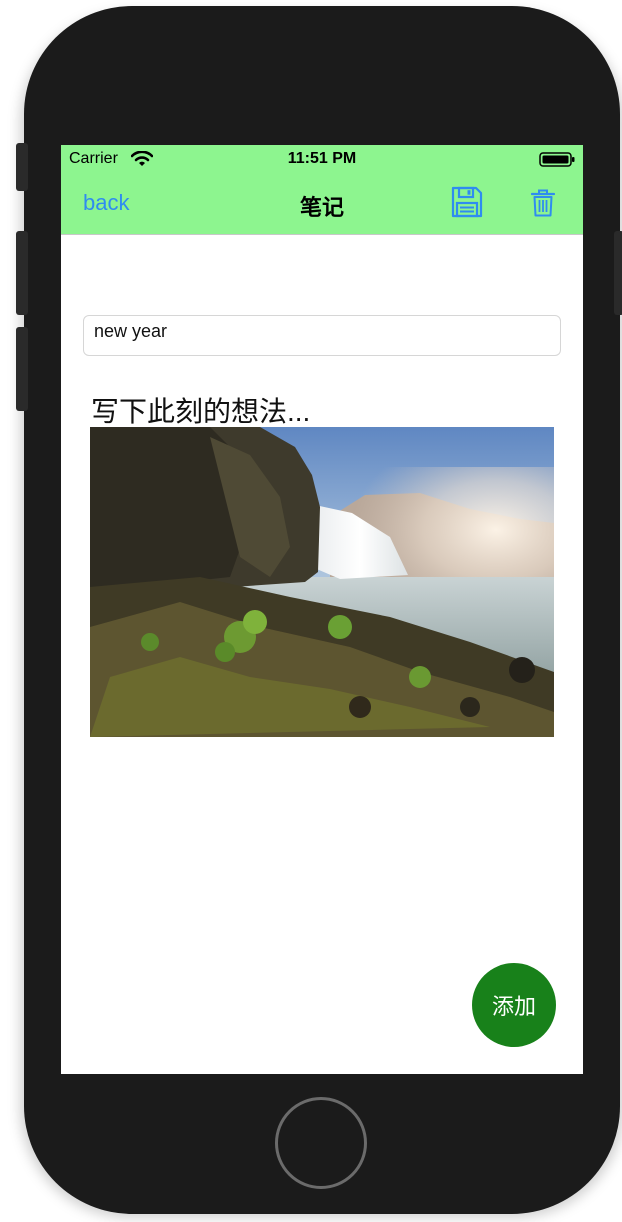 The height and width of the screenshot is (1222, 622). What do you see at coordinates (618, 273) in the screenshot?
I see `power-button` at bounding box center [618, 273].